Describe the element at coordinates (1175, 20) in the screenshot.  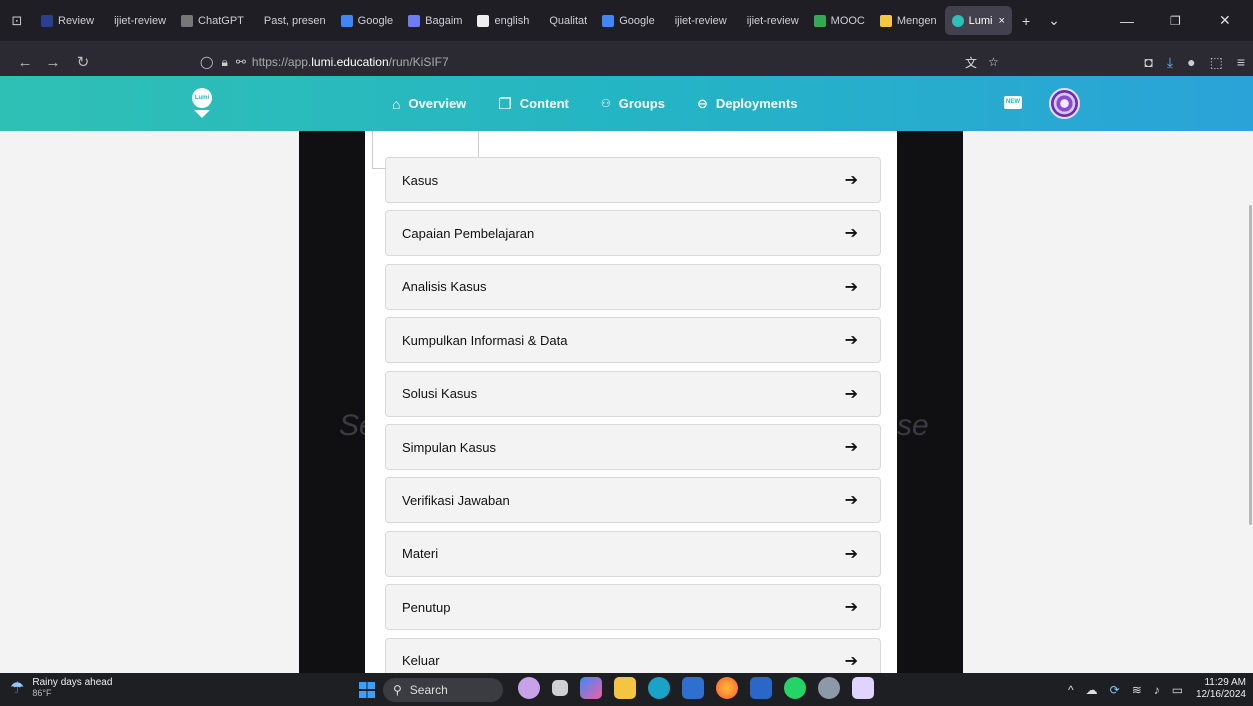
I see `restore-icon: ❐` at that location.